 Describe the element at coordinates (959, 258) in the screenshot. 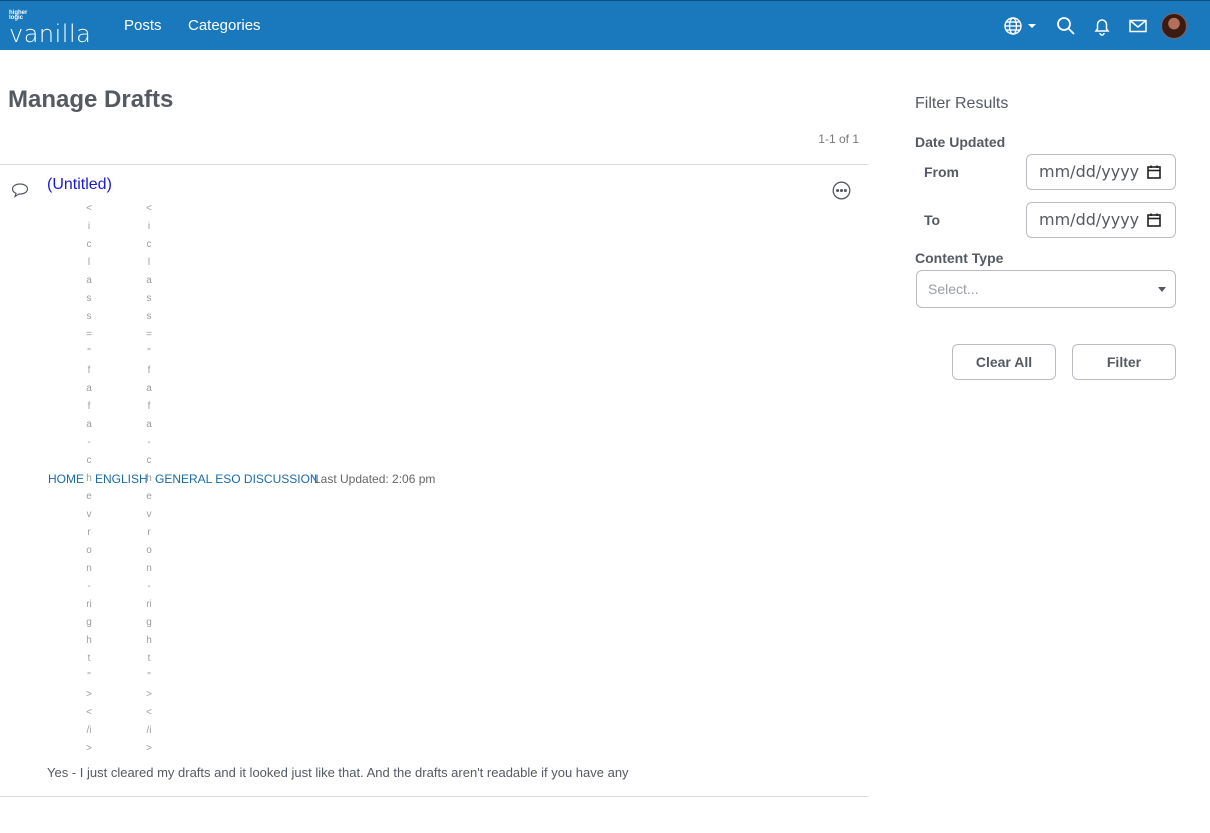

I see `content-type-label: Content Type` at that location.